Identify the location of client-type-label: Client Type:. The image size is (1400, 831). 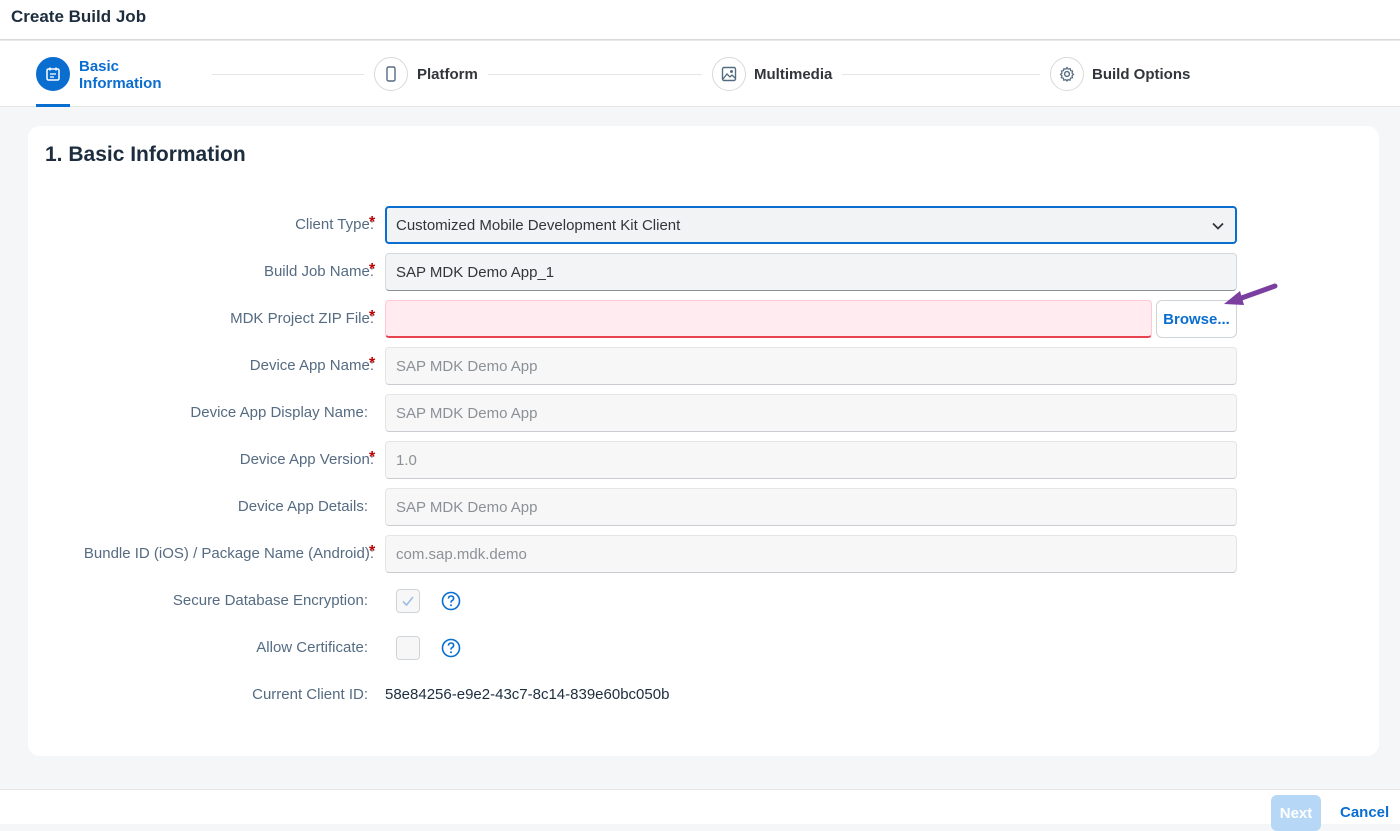
(334, 224).